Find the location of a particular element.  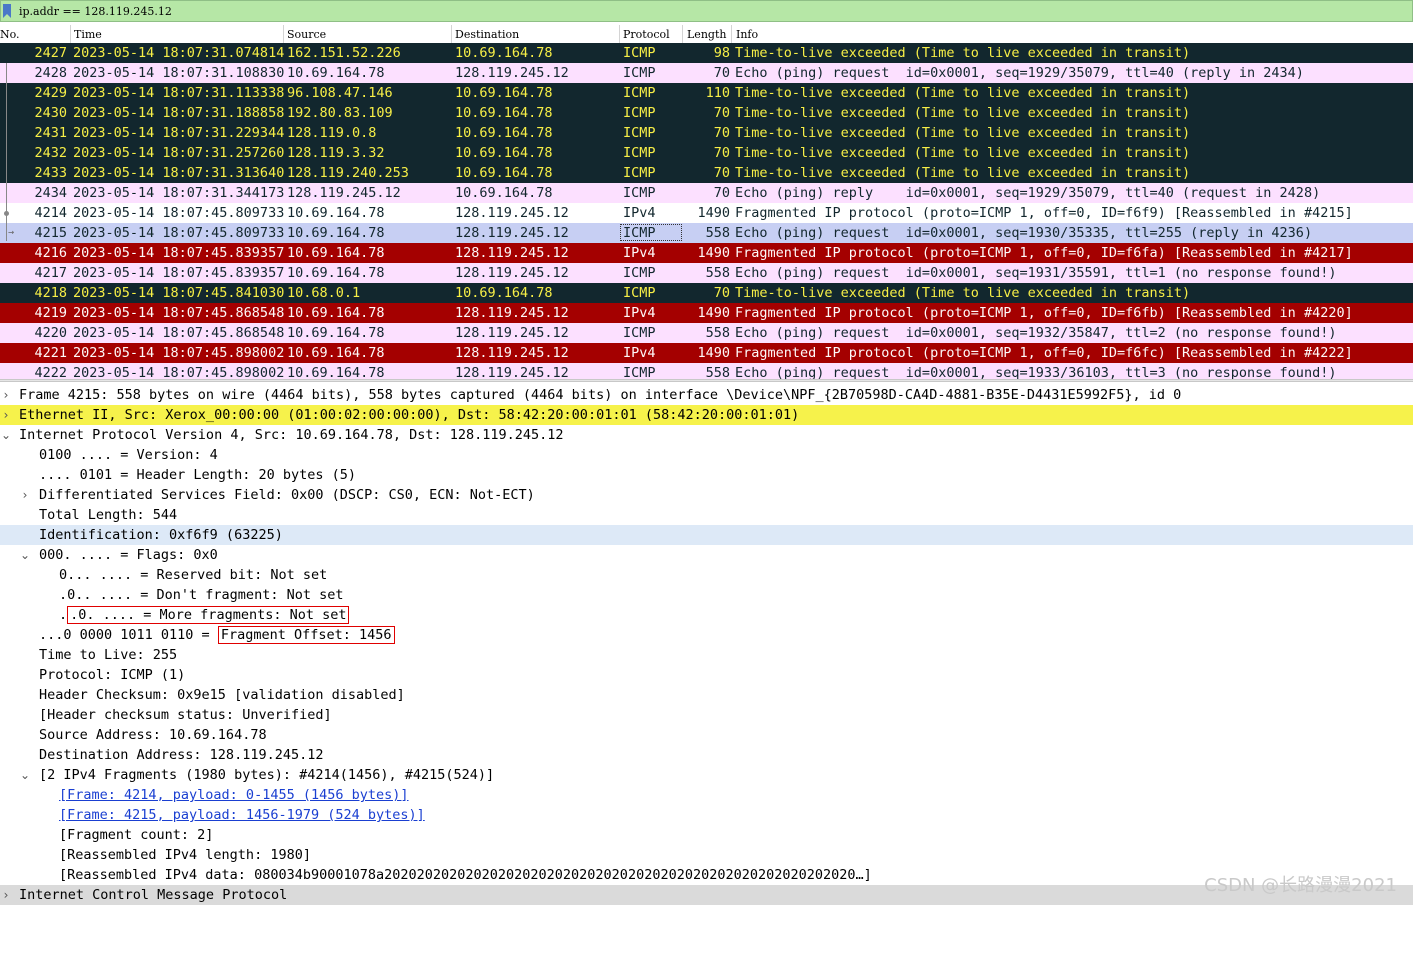

column-destination: Destination is located at coordinates (487, 34).